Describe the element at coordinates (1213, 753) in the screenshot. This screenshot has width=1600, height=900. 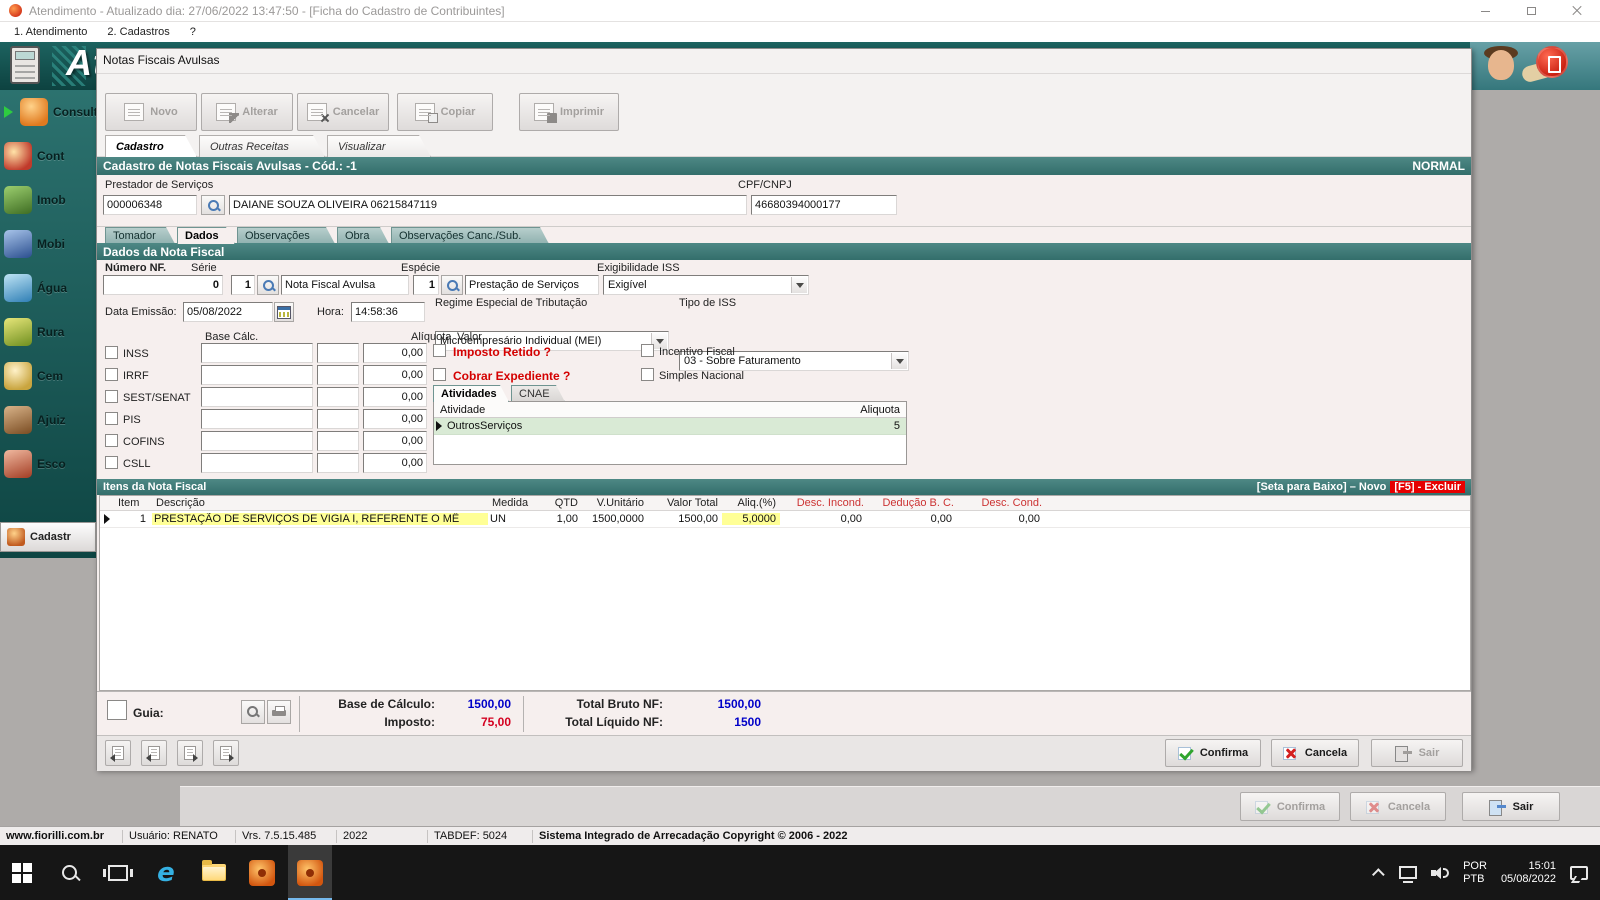
I see `confirma-button: Confirma` at that location.